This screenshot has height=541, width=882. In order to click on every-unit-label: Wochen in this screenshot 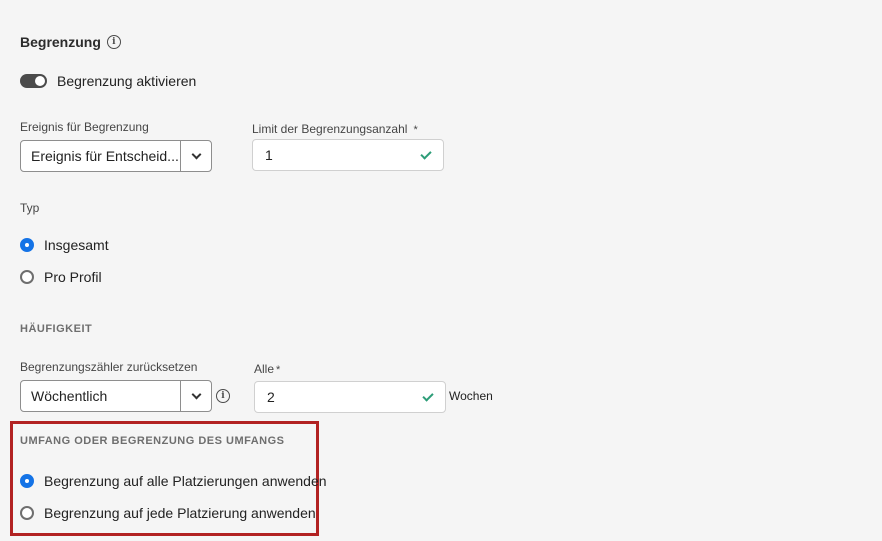, I will do `click(471, 396)`.